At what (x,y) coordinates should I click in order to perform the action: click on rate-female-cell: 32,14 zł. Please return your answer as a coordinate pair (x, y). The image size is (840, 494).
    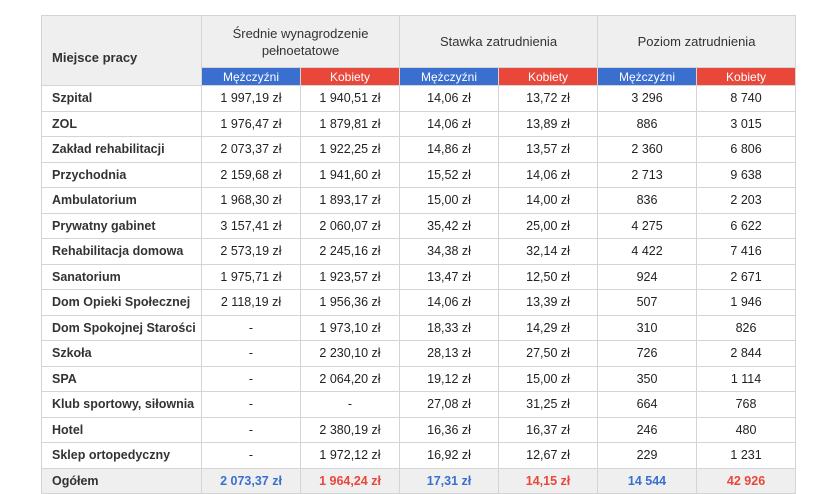
    Looking at the image, I should click on (548, 251).